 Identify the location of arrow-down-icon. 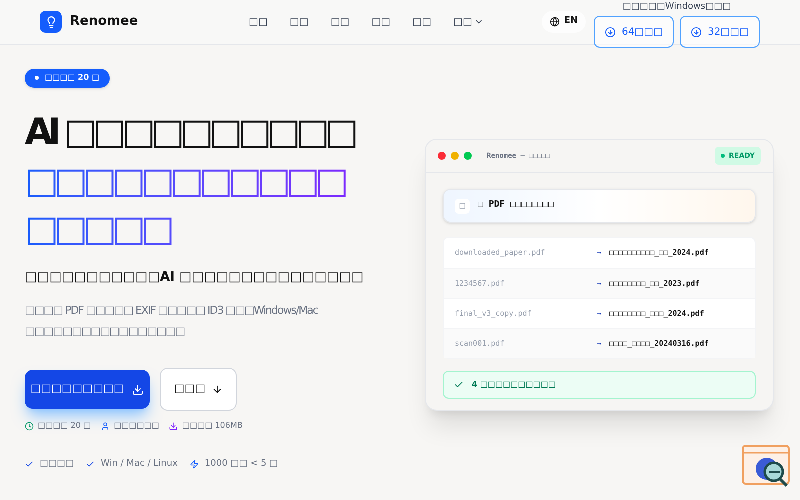
(217, 389).